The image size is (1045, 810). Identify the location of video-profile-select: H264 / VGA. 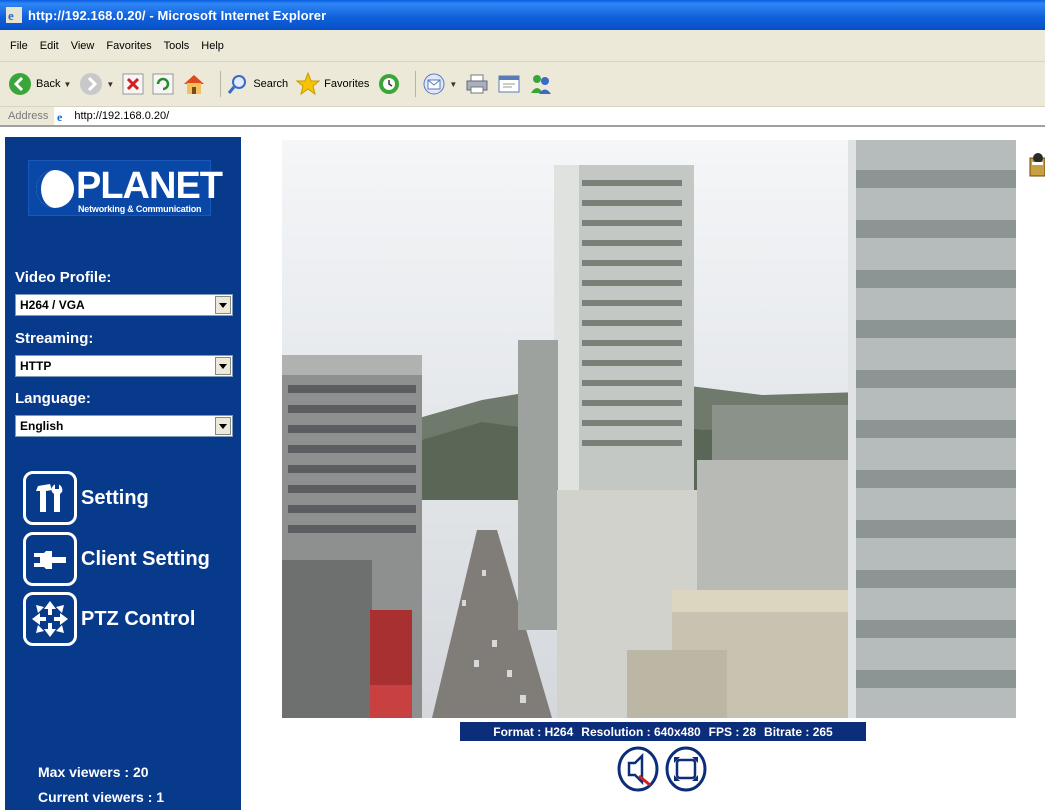
(124, 305).